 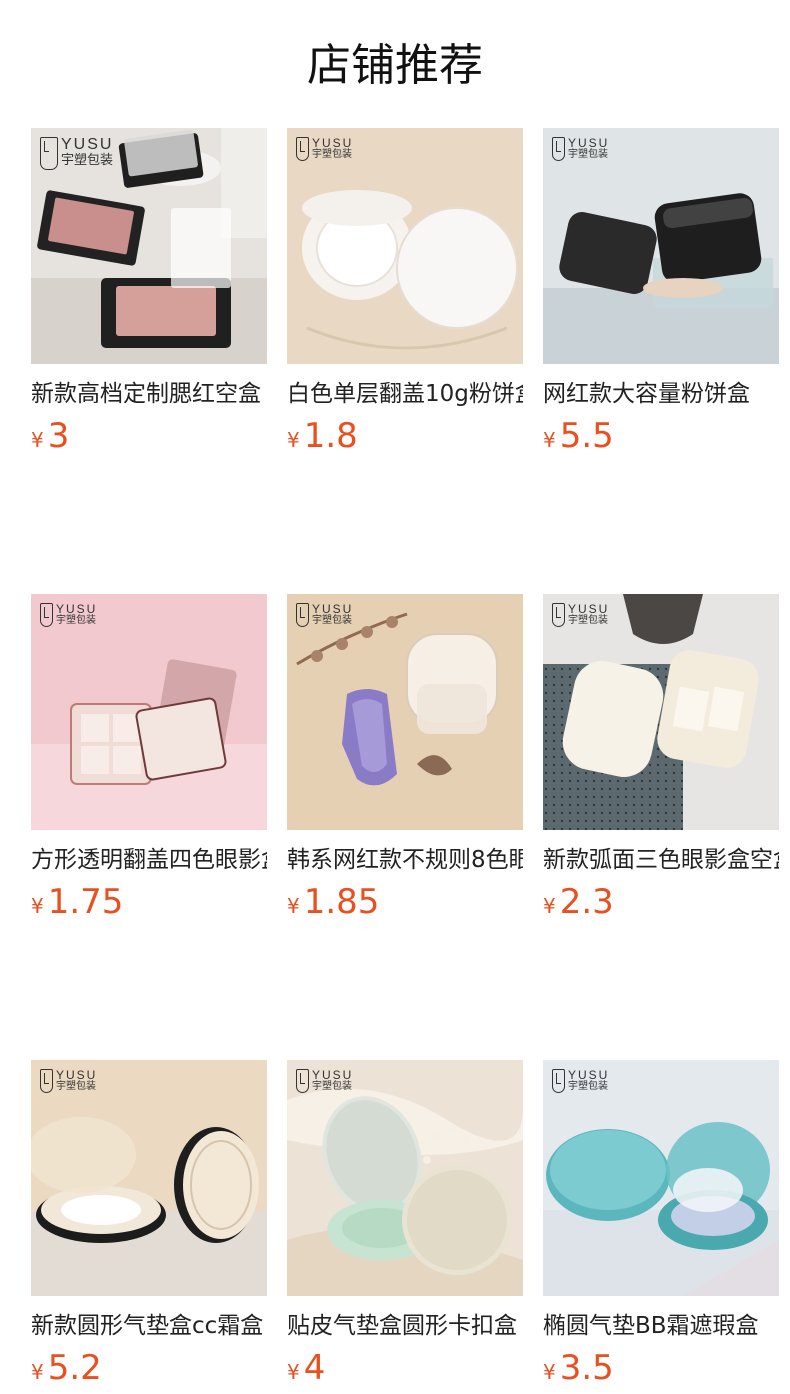 I want to click on product-name: 贴皮气垫盒圆形卡扣盒, so click(x=405, y=1326).